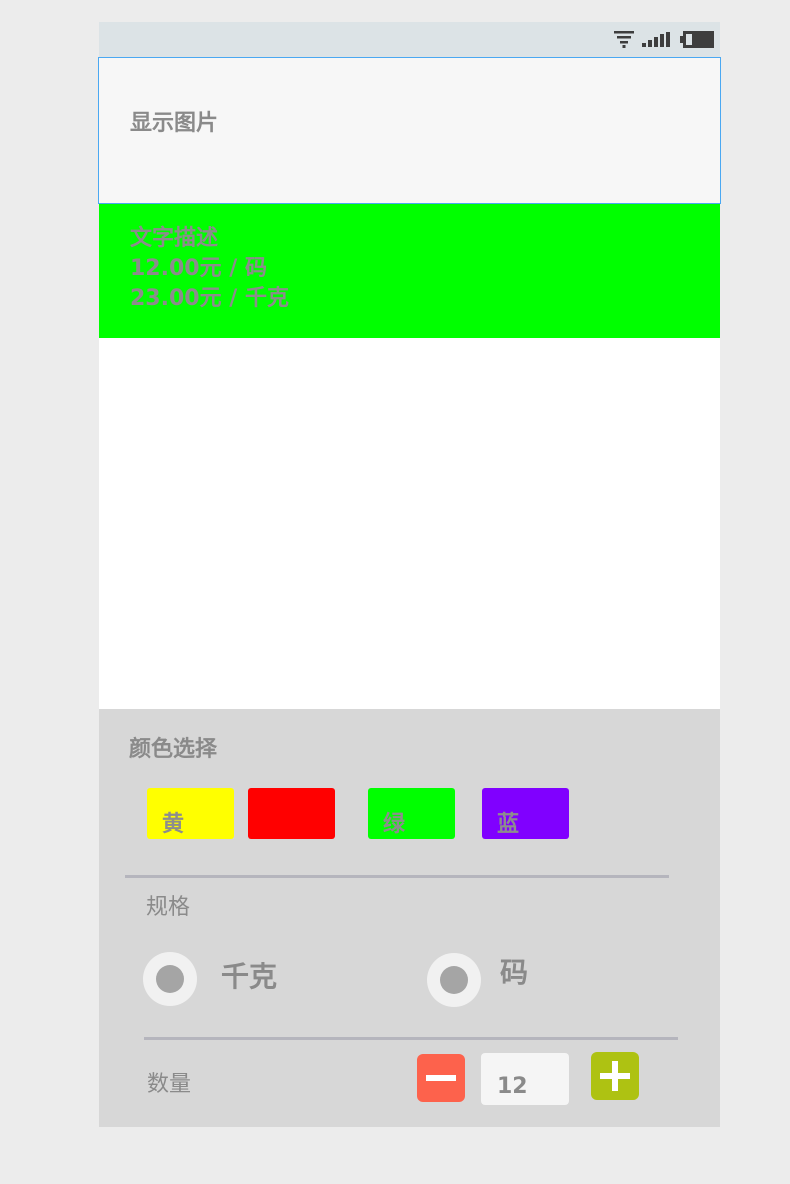 The width and height of the screenshot is (790, 1184). Describe the element at coordinates (514, 972) in the screenshot. I see `radio-label-yard: 码` at that location.